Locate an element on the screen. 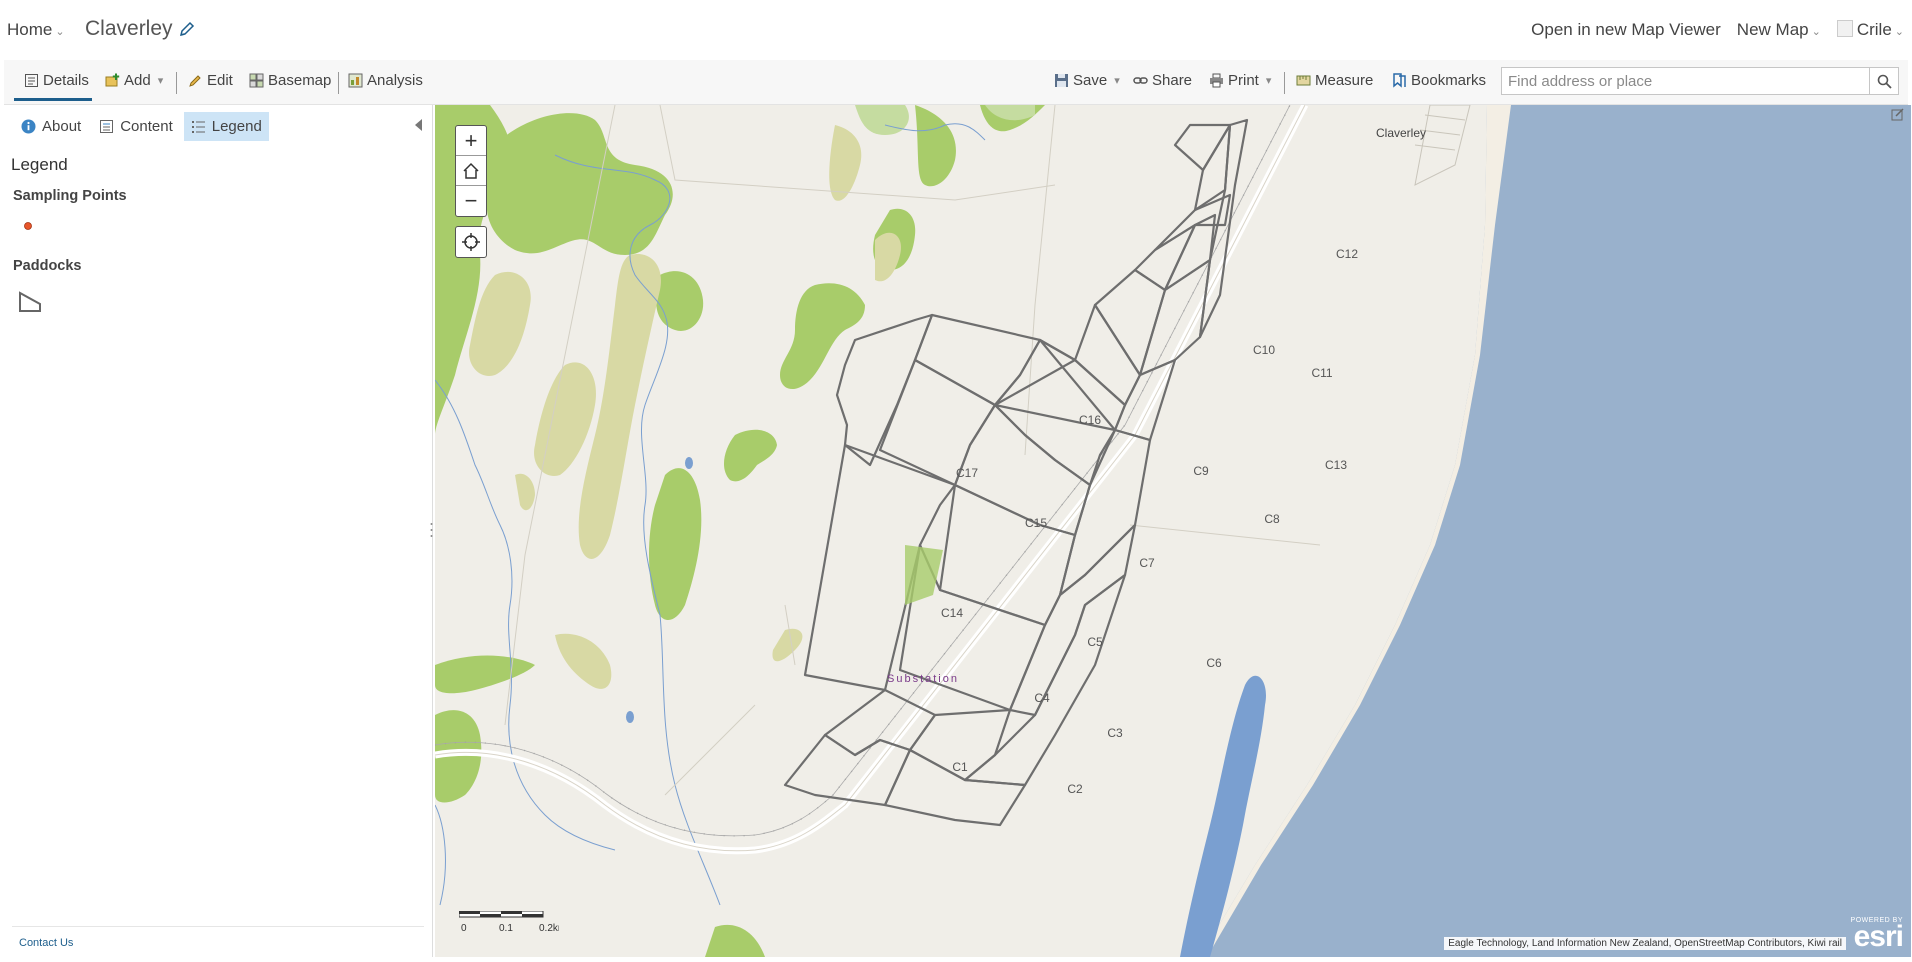  paddock-label-c4: C4 is located at coordinates (1042, 698).